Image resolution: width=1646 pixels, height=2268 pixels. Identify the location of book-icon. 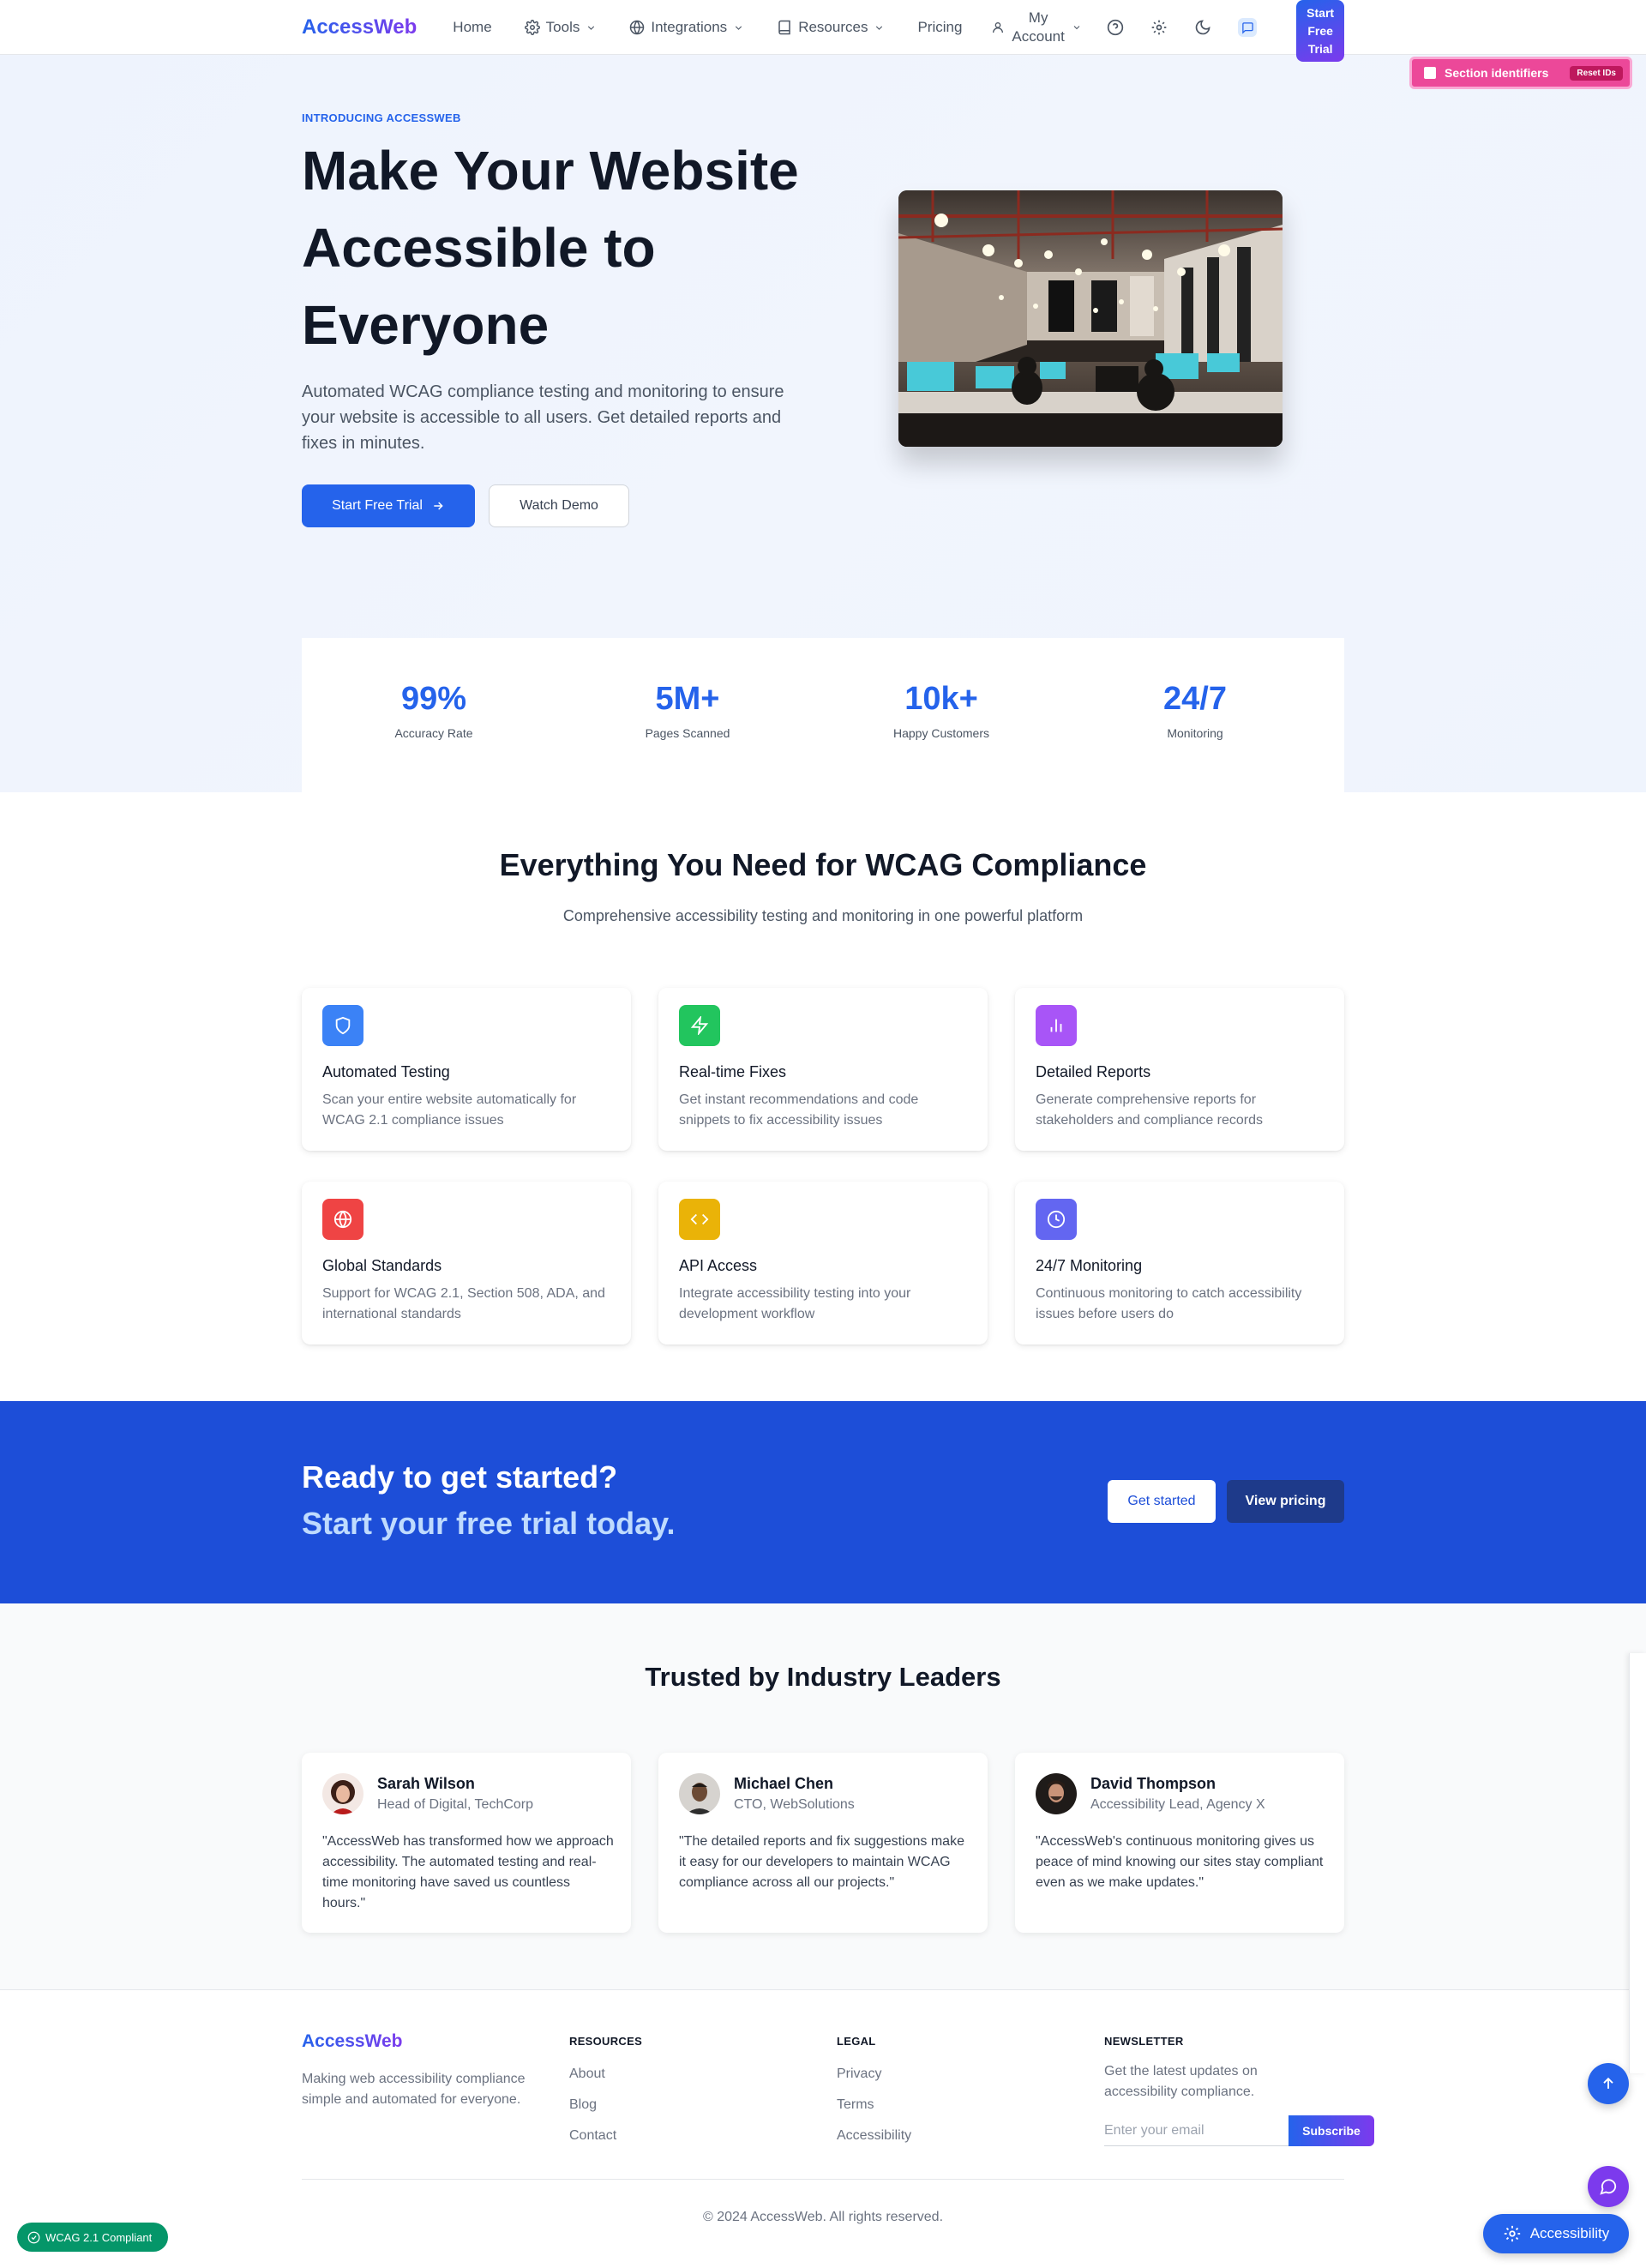
(784, 27).